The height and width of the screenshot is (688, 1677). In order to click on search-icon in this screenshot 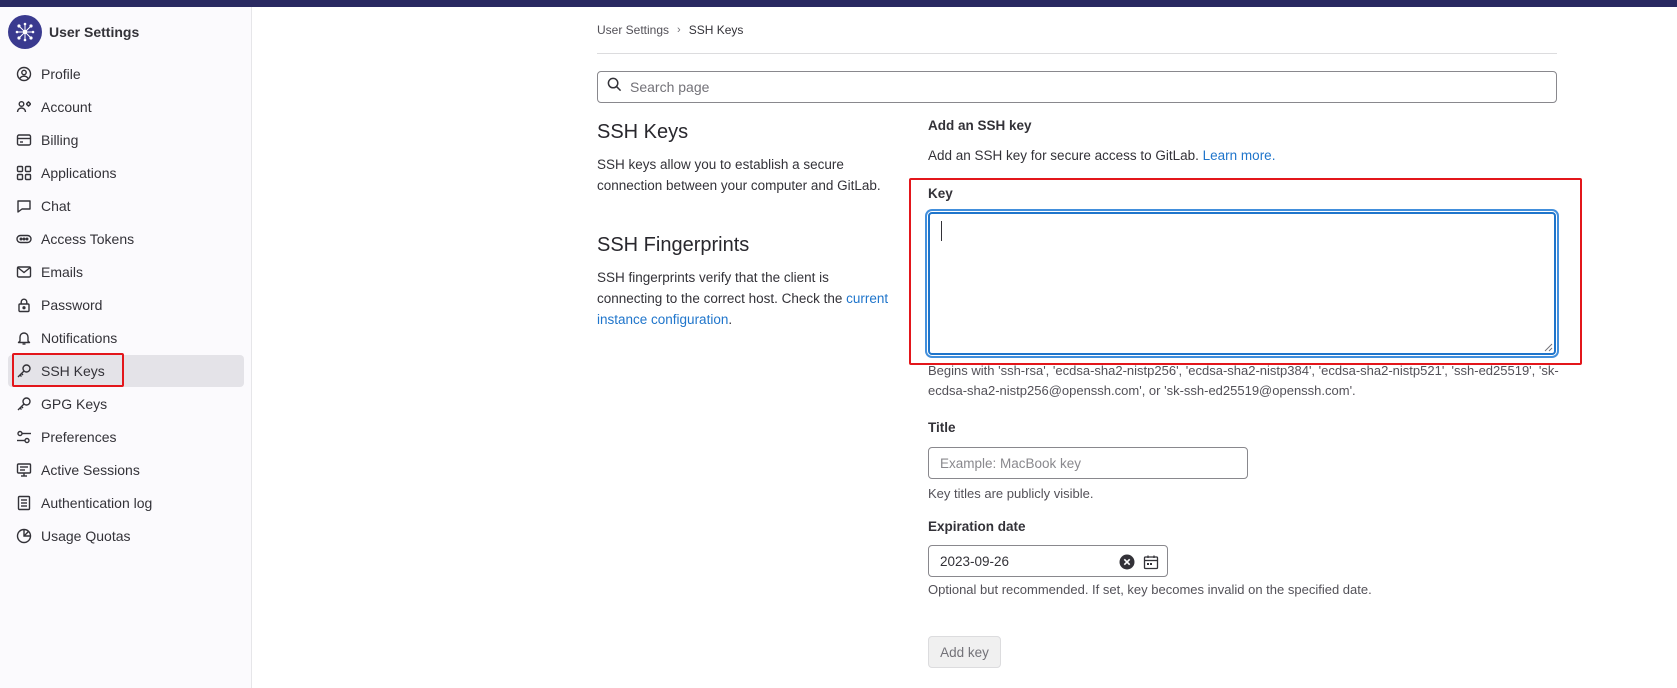, I will do `click(614, 87)`.